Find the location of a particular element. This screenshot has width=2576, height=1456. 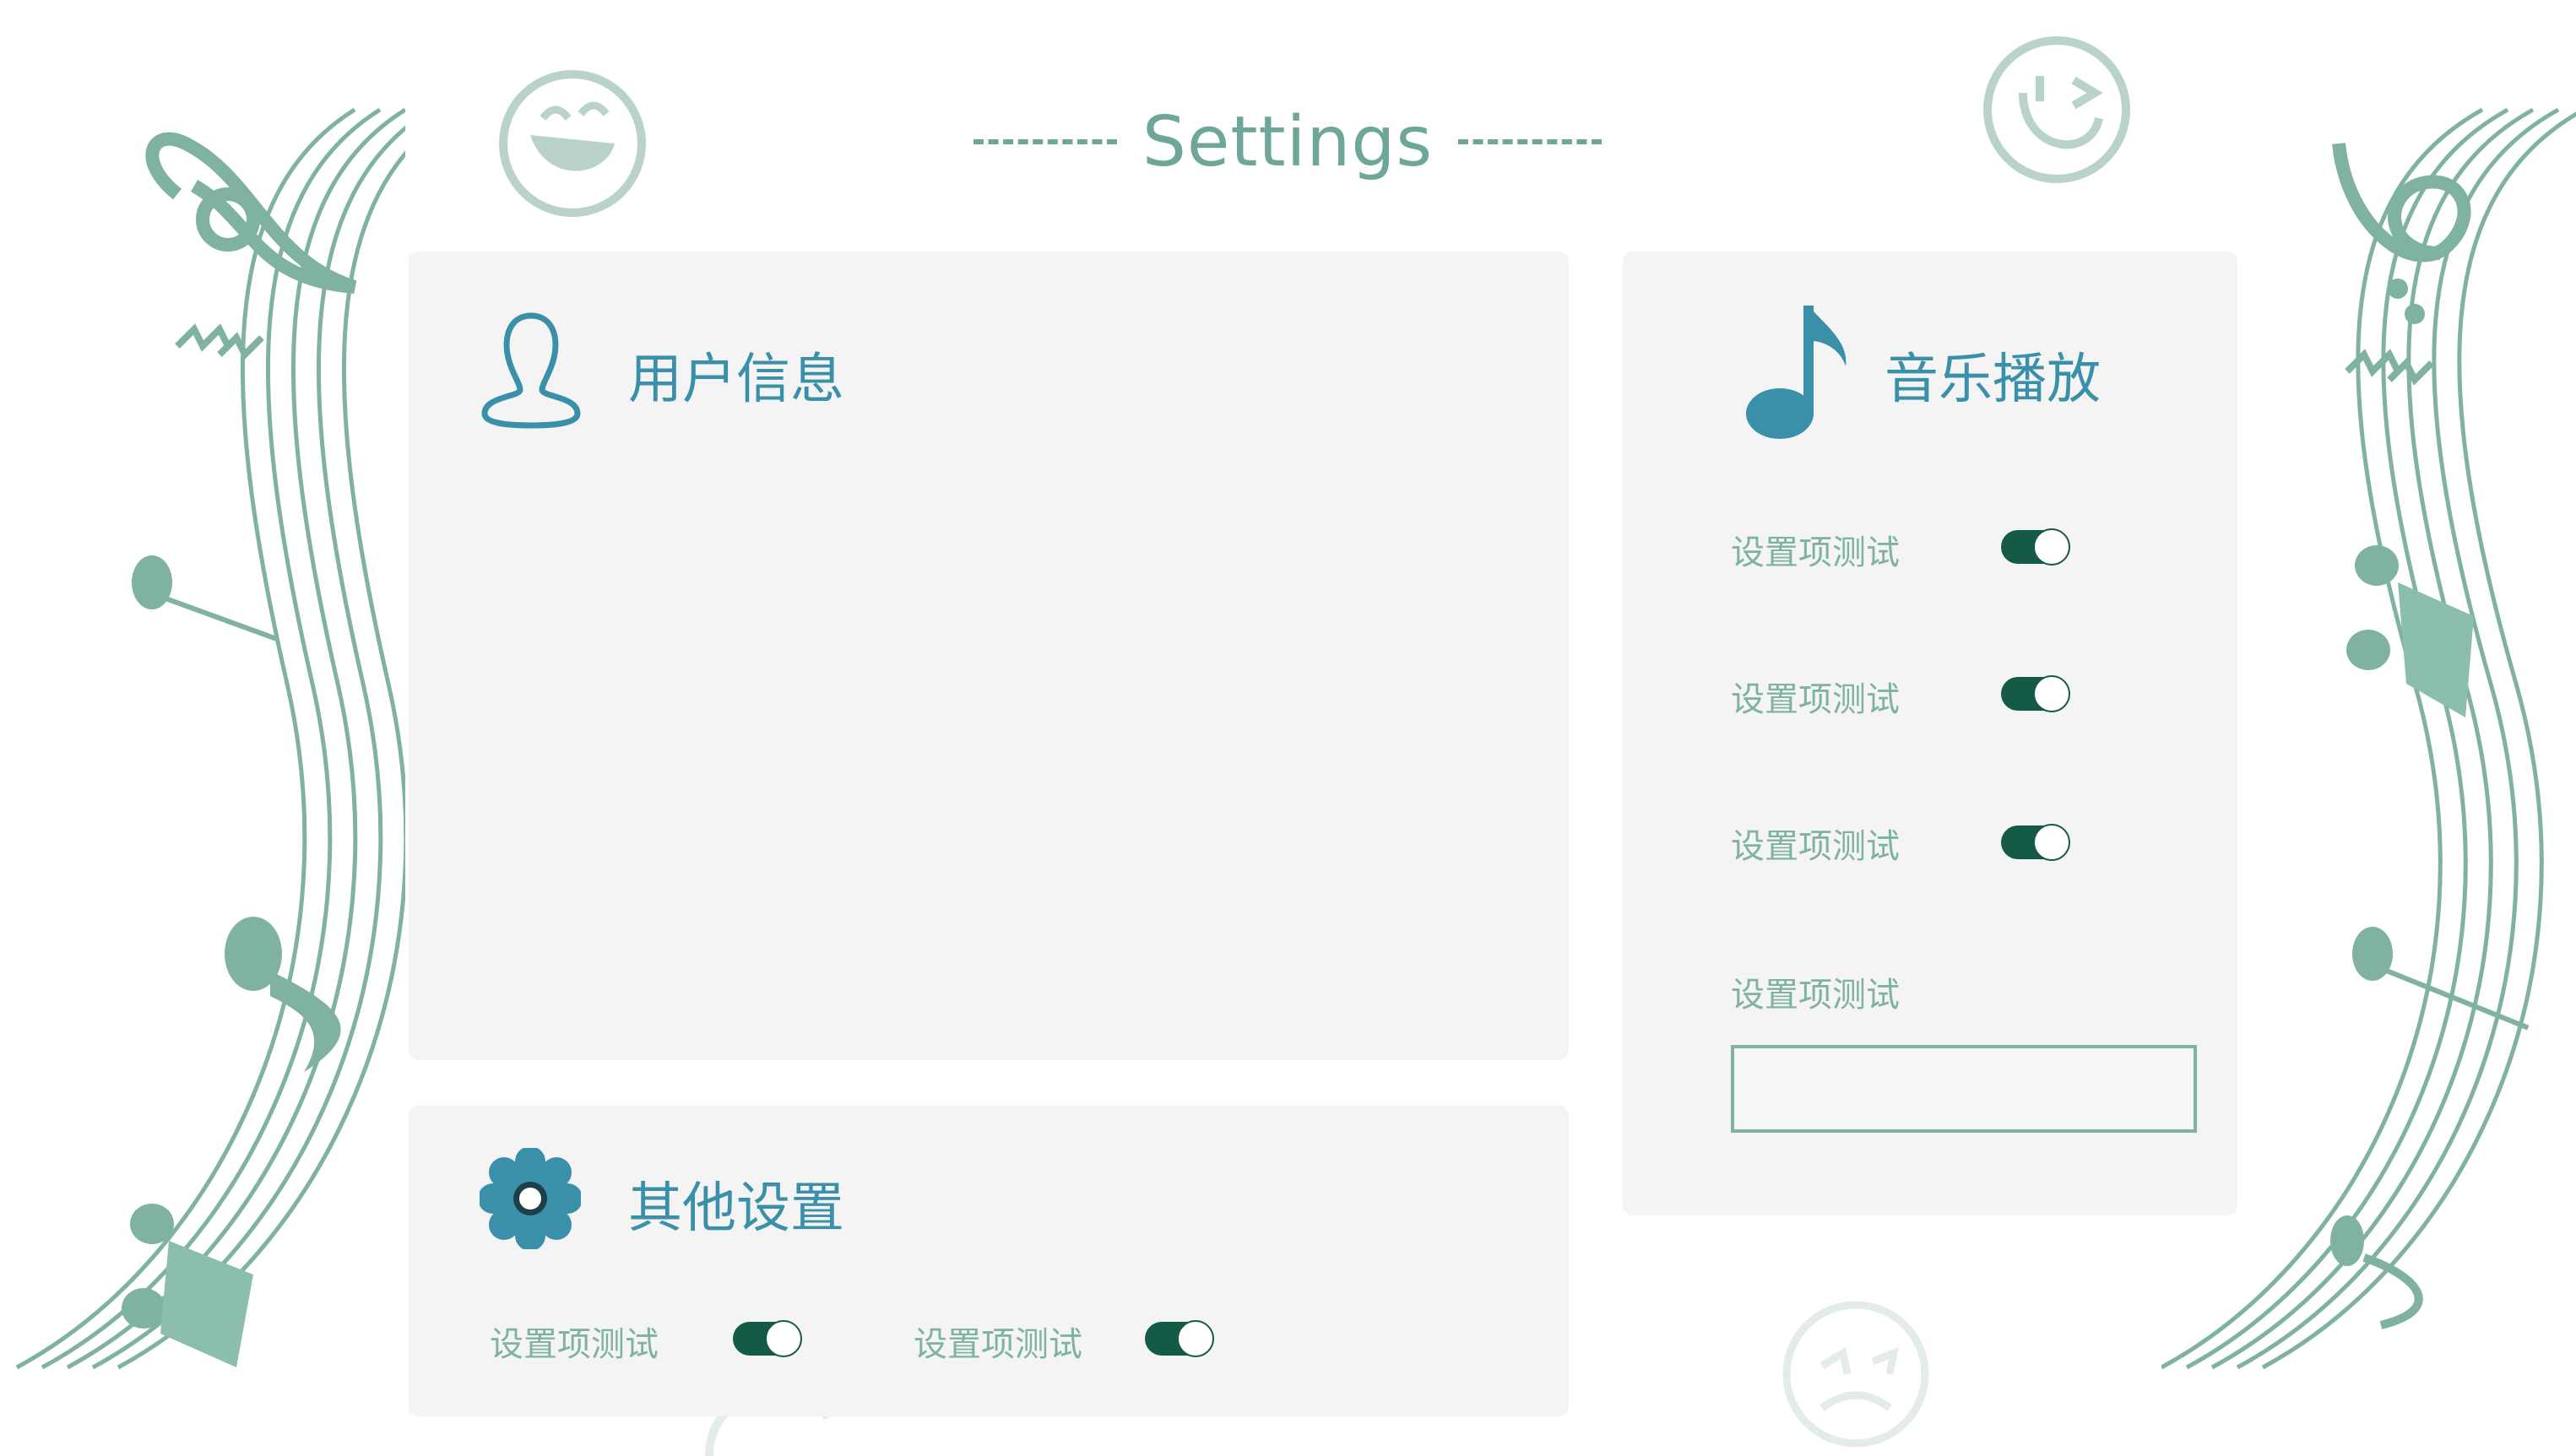

laughing-emoji-icon is located at coordinates (573, 143).